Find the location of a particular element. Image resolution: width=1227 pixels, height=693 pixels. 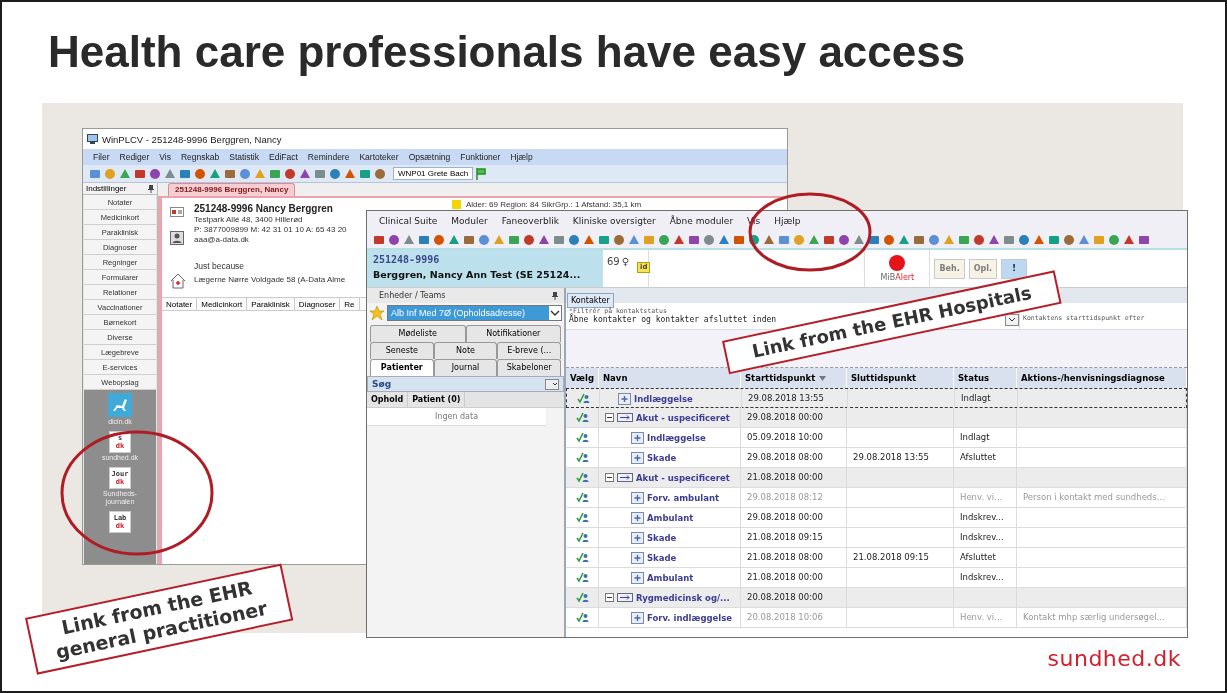

flag-icon is located at coordinates (481, 173).